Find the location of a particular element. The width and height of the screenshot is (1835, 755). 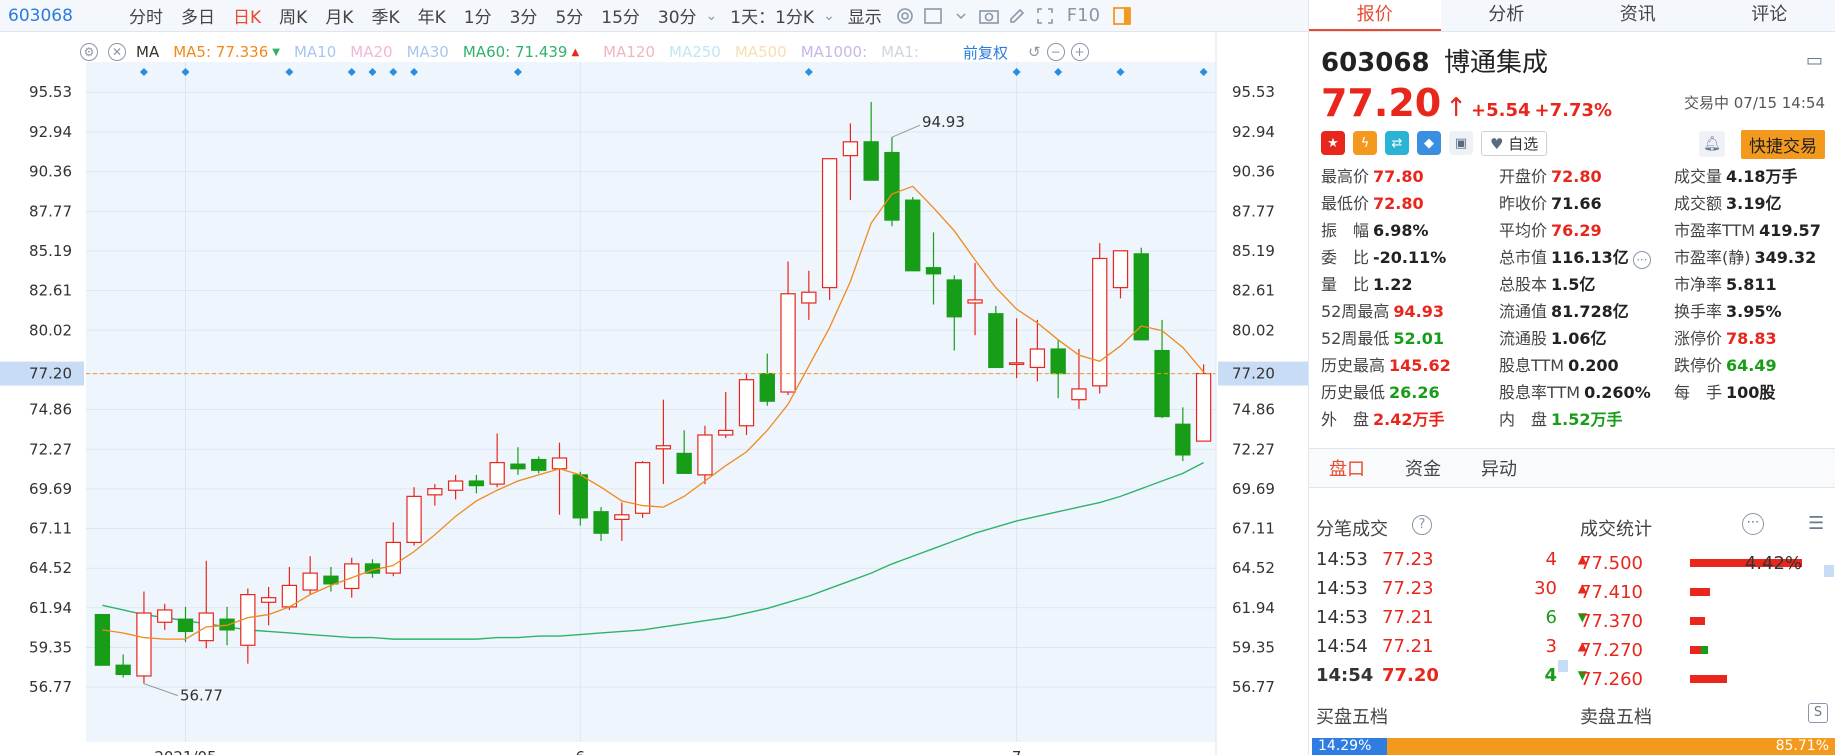

settings-icon is located at coordinates (905, 16).